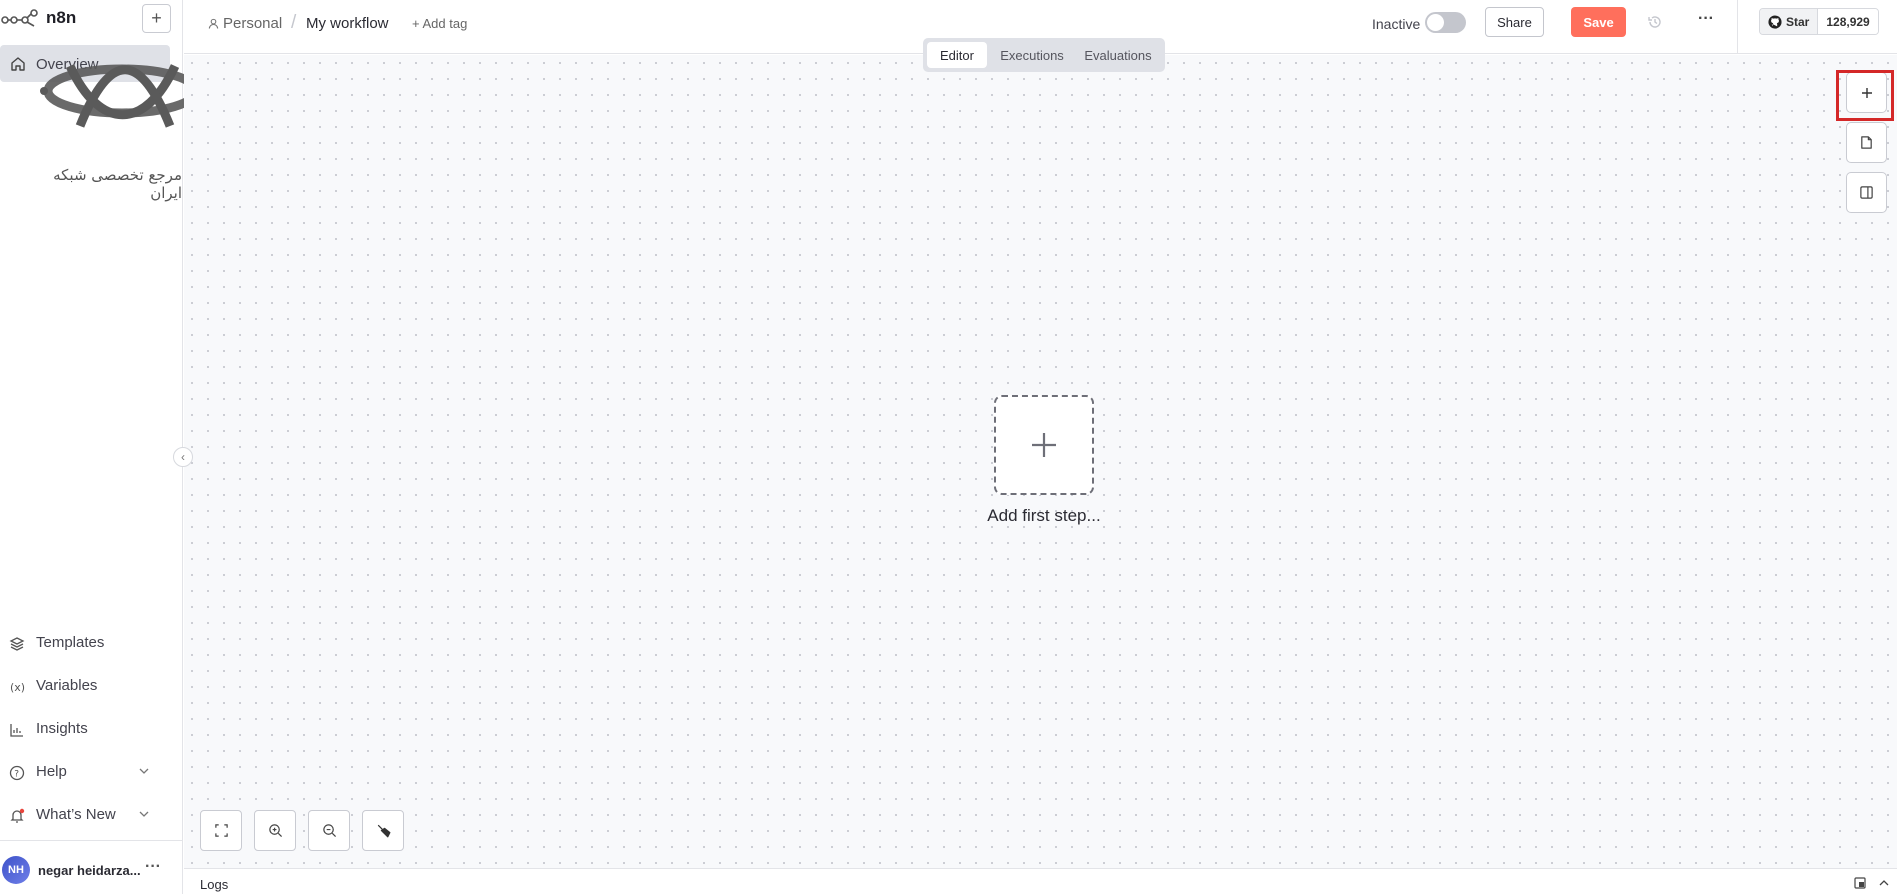 The image size is (1897, 894). Describe the element at coordinates (18, 64) in the screenshot. I see `home-icon` at that location.